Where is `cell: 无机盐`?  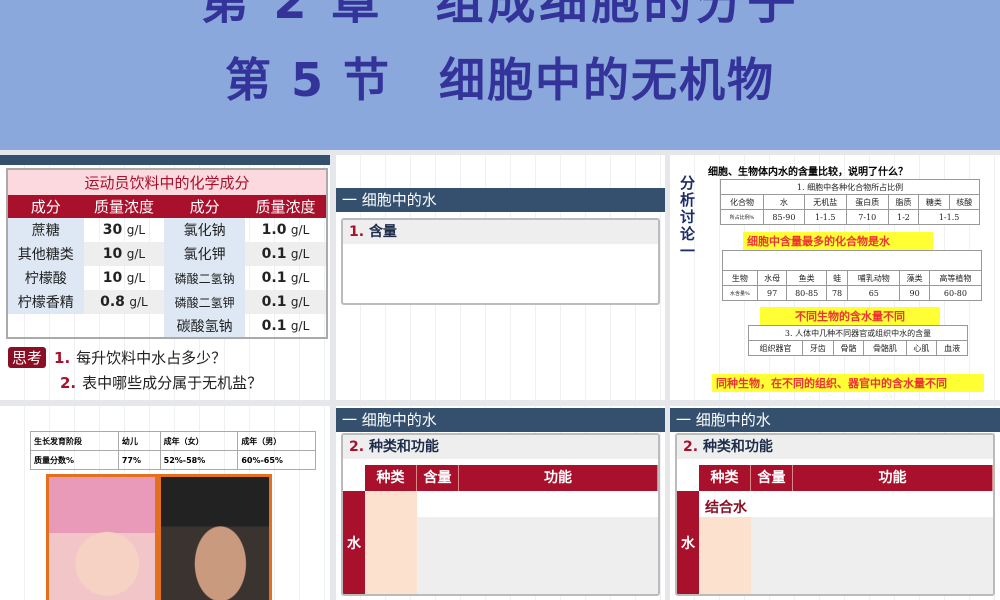 cell: 无机盐 is located at coordinates (825, 202).